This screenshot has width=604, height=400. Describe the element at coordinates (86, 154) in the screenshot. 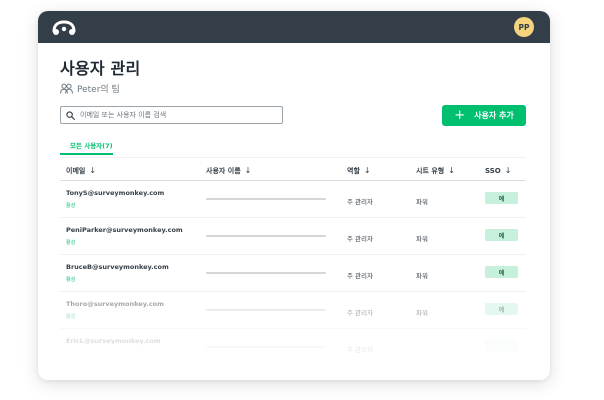

I see `active-tab-indicator` at that location.